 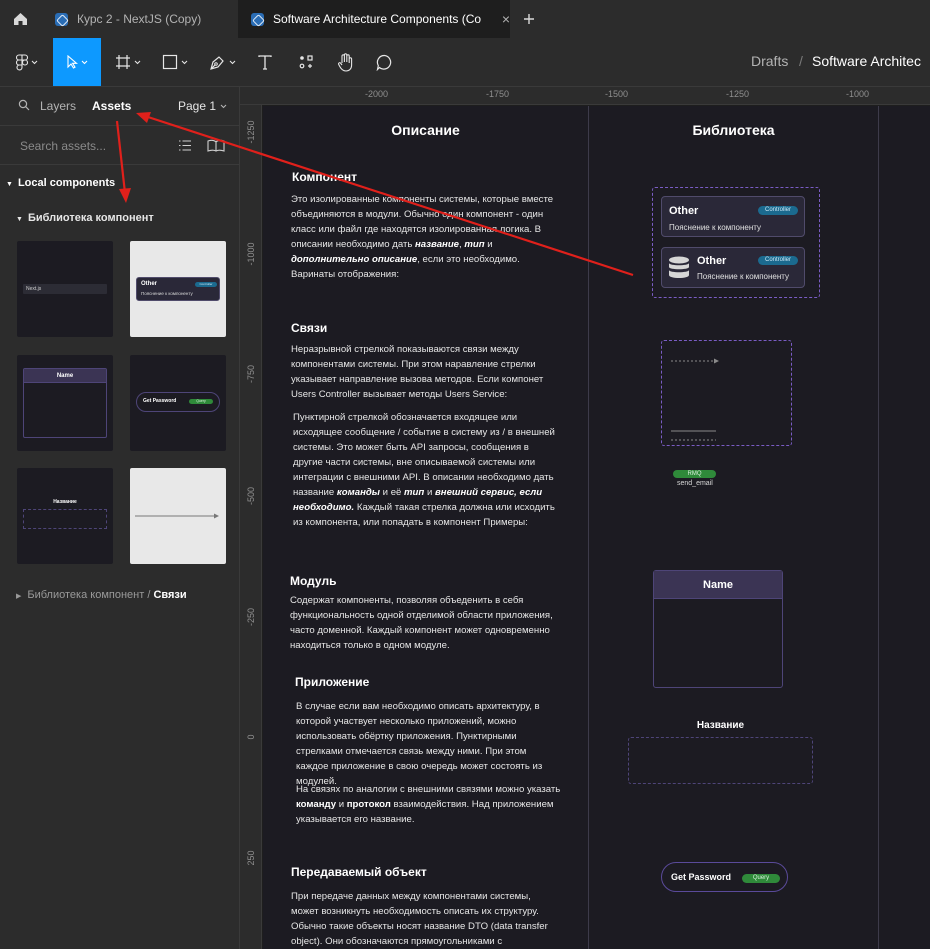 What do you see at coordinates (60, 183) in the screenshot?
I see `local-components-header: ▼ Local components` at bounding box center [60, 183].